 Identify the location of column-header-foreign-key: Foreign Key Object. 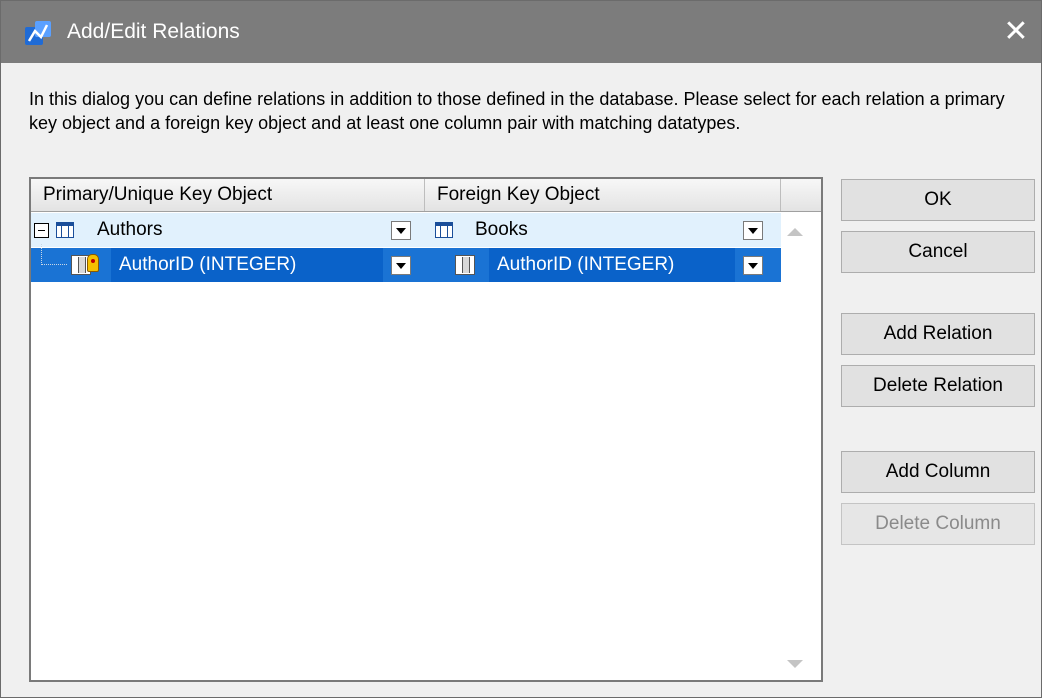
(603, 195).